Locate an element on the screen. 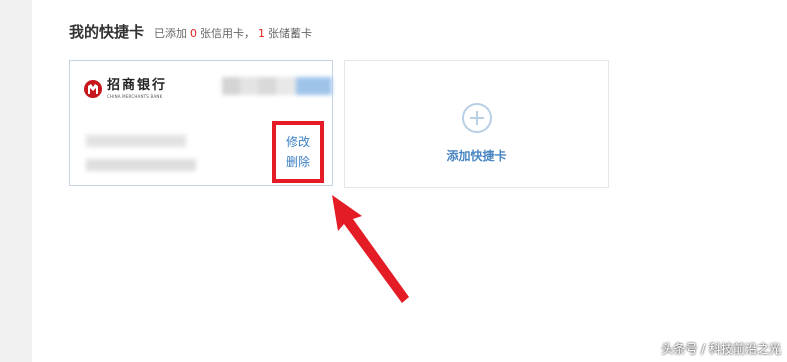 The width and height of the screenshot is (787, 362). red-arrow-icon is located at coordinates (370, 249).